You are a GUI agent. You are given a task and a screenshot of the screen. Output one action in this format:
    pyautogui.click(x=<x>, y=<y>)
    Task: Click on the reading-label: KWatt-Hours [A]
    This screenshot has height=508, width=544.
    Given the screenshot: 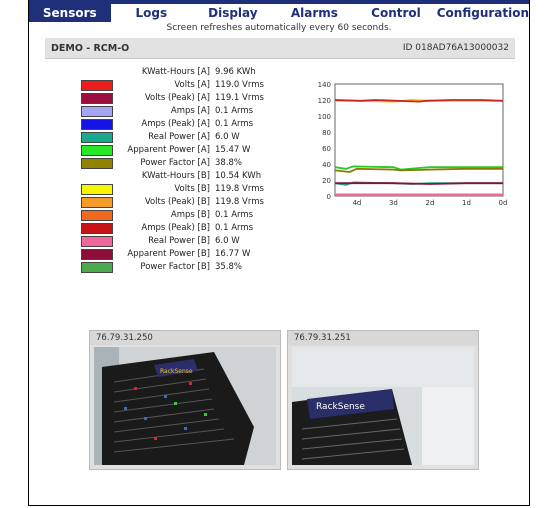 What is the action you would take?
    pyautogui.click(x=175, y=72)
    